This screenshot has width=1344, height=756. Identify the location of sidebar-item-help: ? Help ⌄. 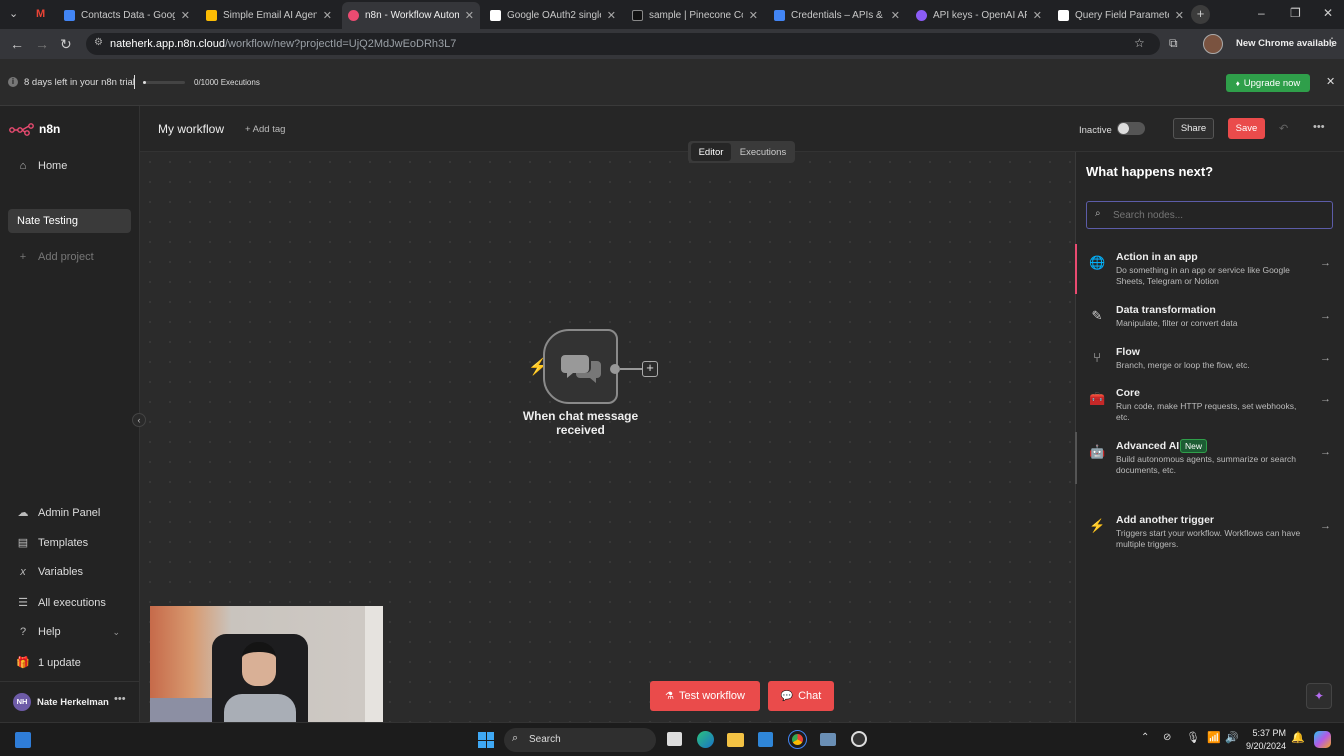
(68, 632).